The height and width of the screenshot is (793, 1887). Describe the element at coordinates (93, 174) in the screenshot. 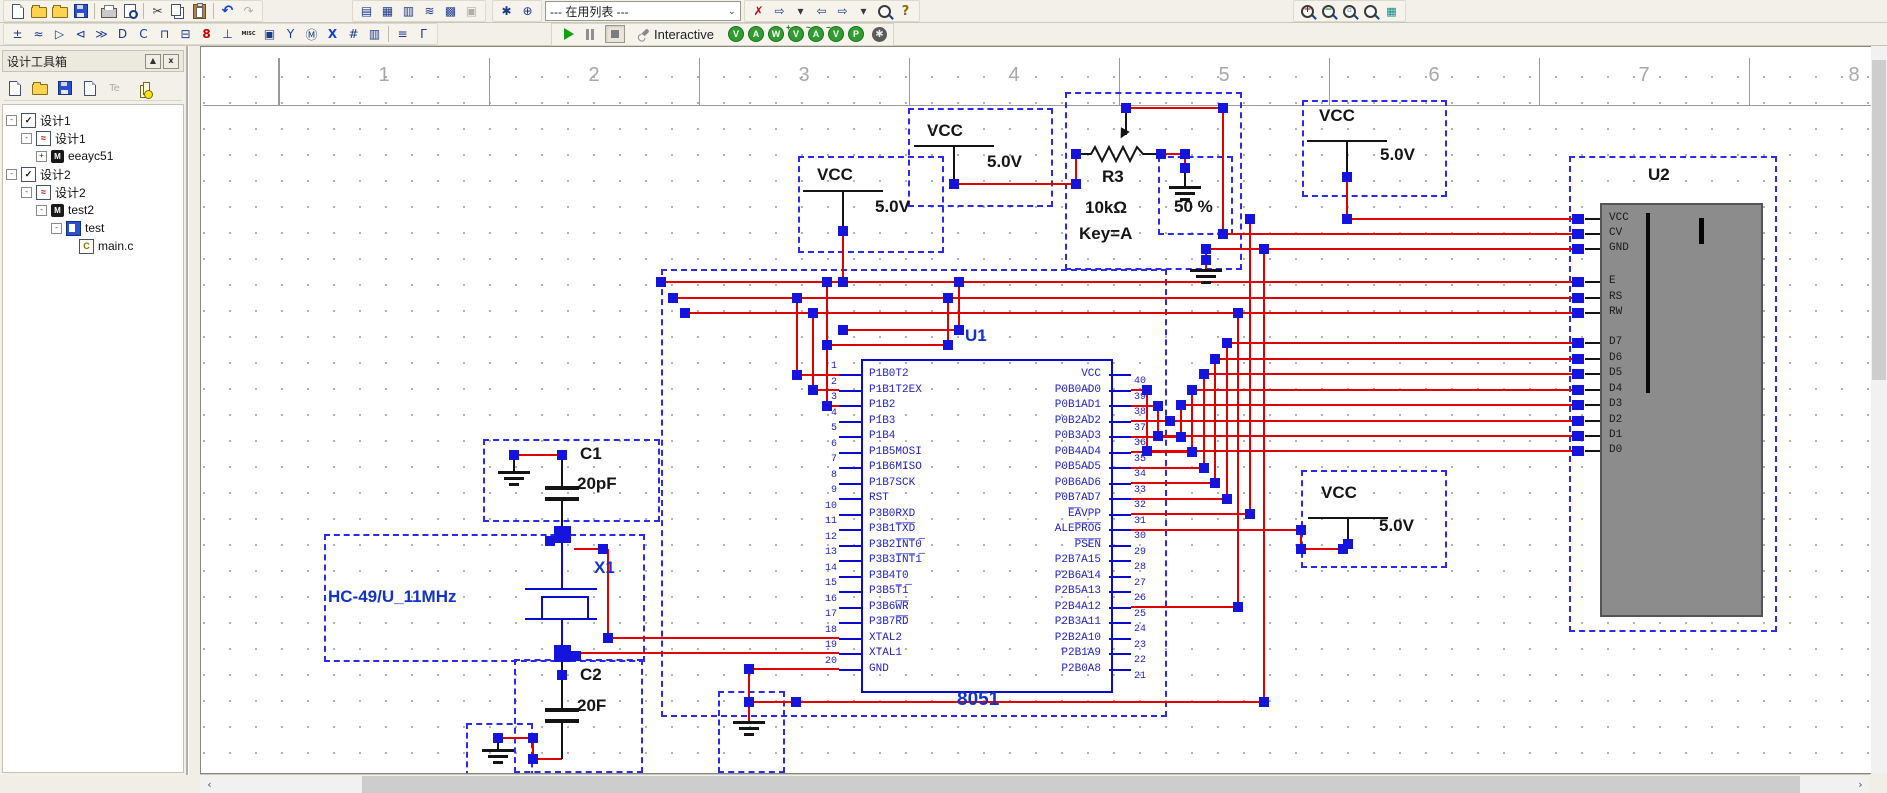

I see `tree-item-设计2: - ✓ 设计2` at that location.